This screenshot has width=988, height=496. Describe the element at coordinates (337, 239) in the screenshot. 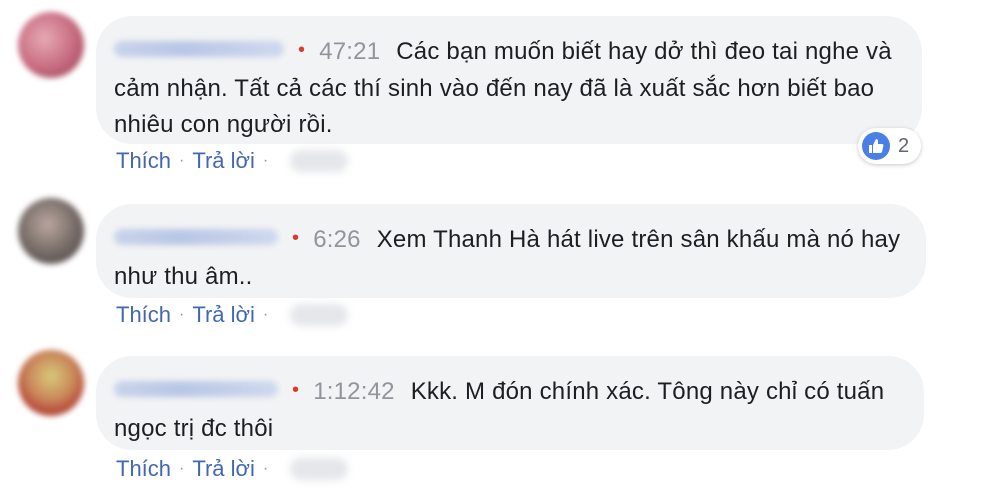

I see `comment-timestamp: 6:26` at that location.